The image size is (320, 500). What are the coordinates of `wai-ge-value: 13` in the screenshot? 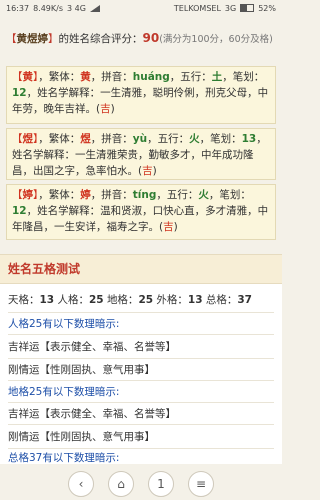 It's located at (195, 300).